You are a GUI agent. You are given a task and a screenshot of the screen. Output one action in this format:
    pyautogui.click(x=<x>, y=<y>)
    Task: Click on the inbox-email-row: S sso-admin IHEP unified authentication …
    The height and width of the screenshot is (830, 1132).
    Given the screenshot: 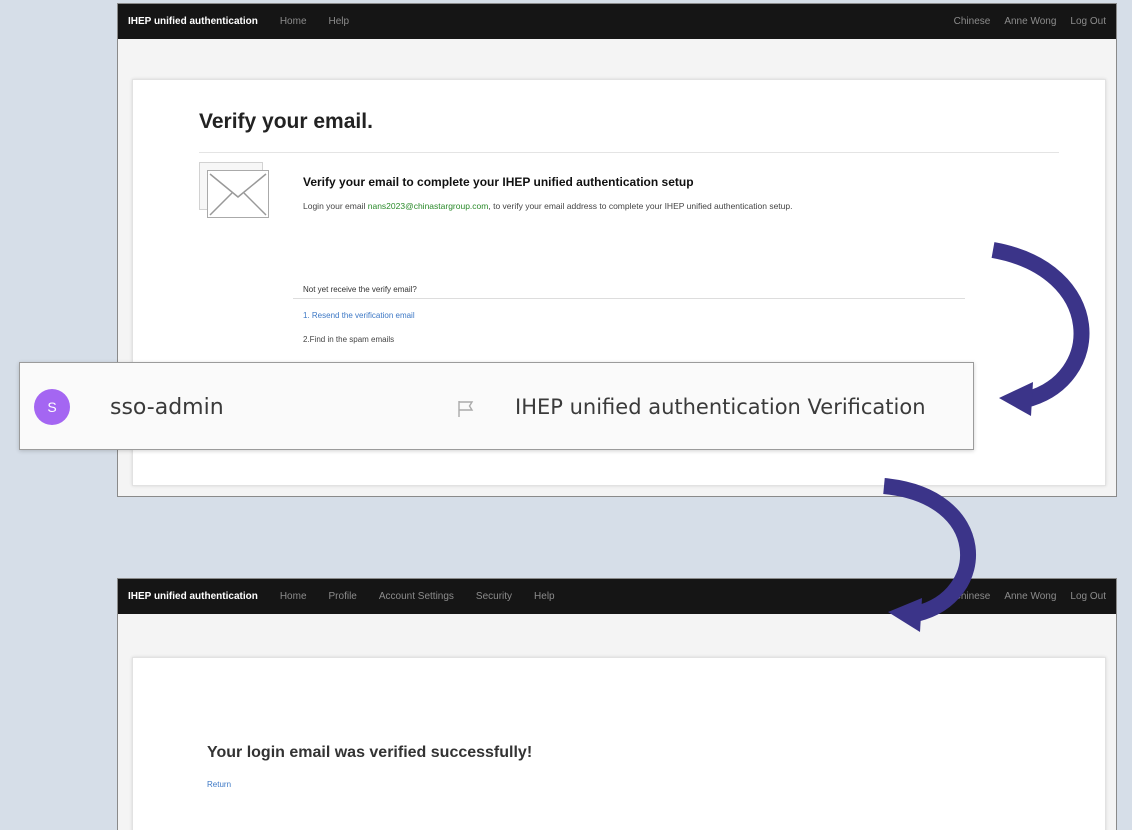 What is the action you would take?
    pyautogui.click(x=496, y=406)
    